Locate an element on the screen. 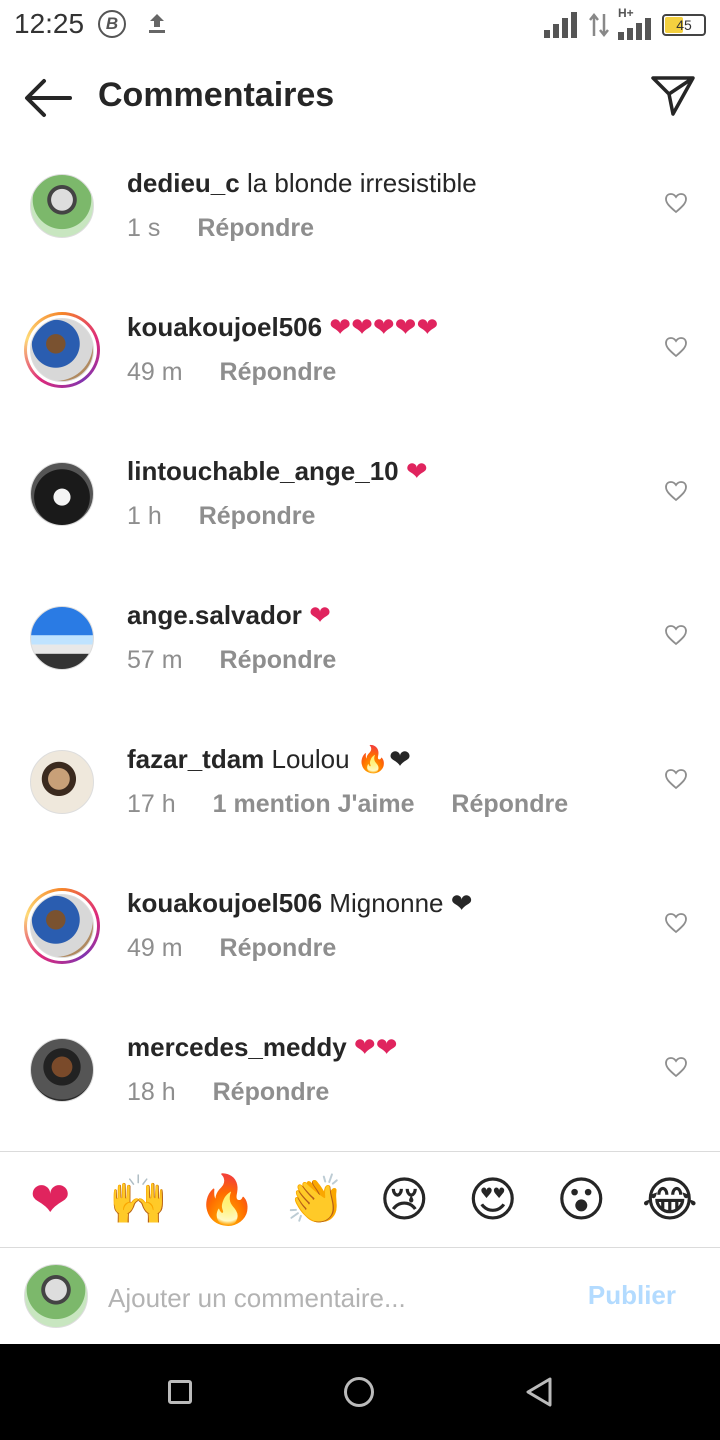 The image size is (720, 1440). comment-meta: 57 m Répondre is located at coordinates (231, 660).